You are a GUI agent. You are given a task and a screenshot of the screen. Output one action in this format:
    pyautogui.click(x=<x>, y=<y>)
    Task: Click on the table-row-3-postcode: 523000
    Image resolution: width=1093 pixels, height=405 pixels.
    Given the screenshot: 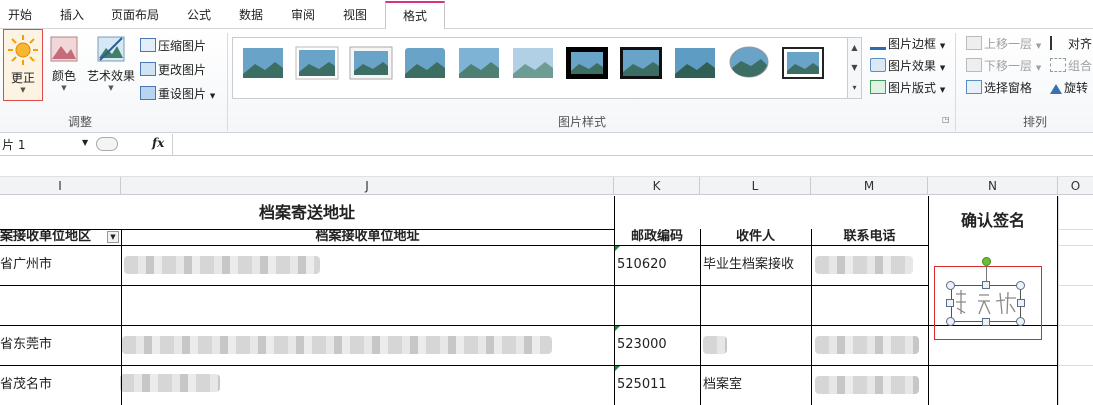 What is the action you would take?
    pyautogui.click(x=658, y=345)
    